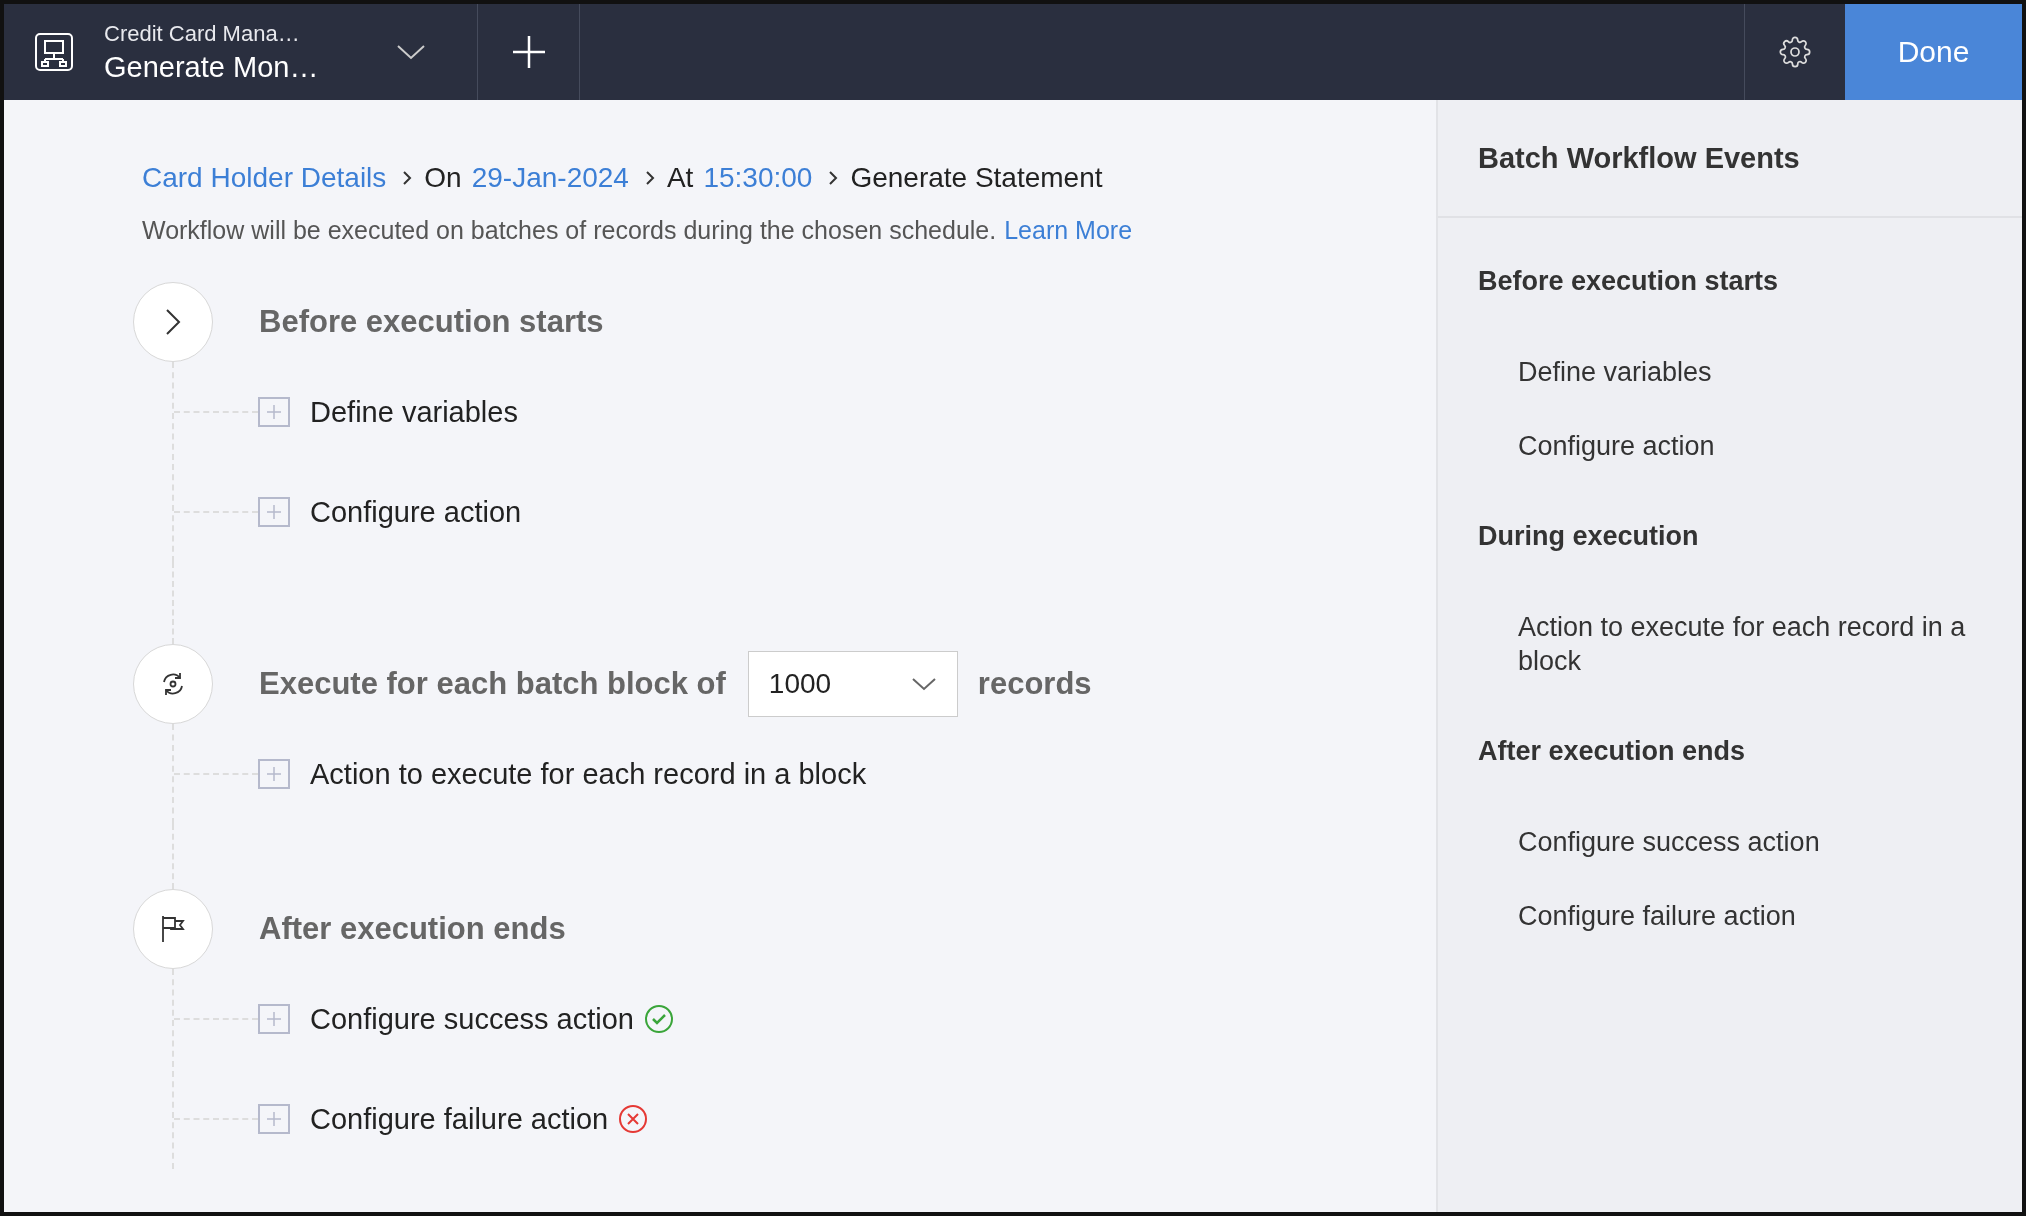 This screenshot has width=2026, height=1216. I want to click on breadcrumb-label: At, so click(680, 178).